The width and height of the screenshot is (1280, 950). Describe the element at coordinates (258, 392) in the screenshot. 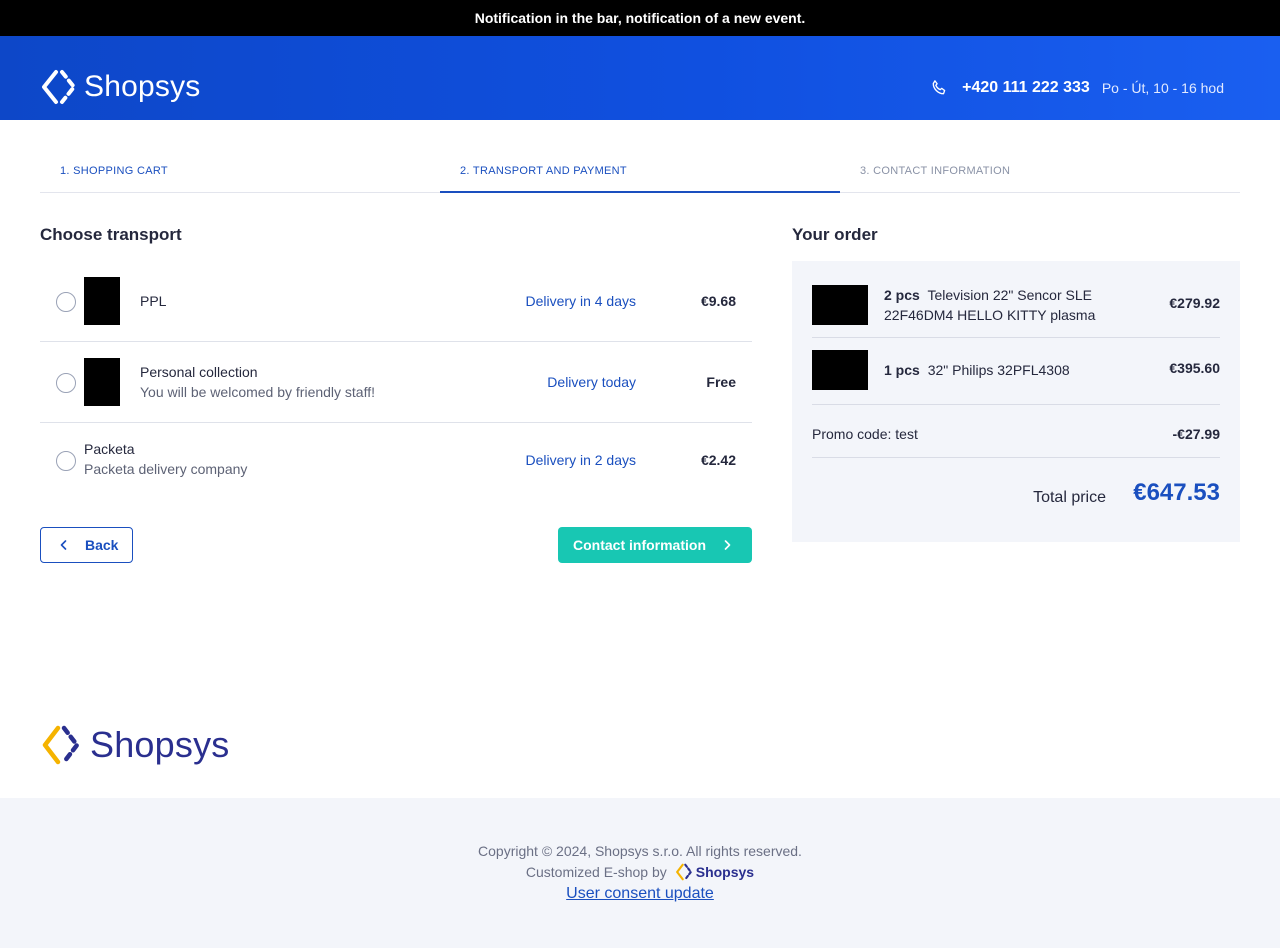

I see `transport-description: You will be welcomed by friendly staff!` at that location.